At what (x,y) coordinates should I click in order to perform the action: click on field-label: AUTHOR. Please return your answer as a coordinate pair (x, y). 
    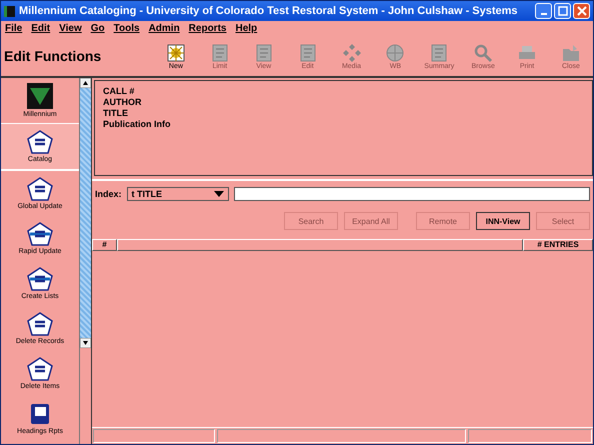
    Looking at the image, I should click on (122, 102).